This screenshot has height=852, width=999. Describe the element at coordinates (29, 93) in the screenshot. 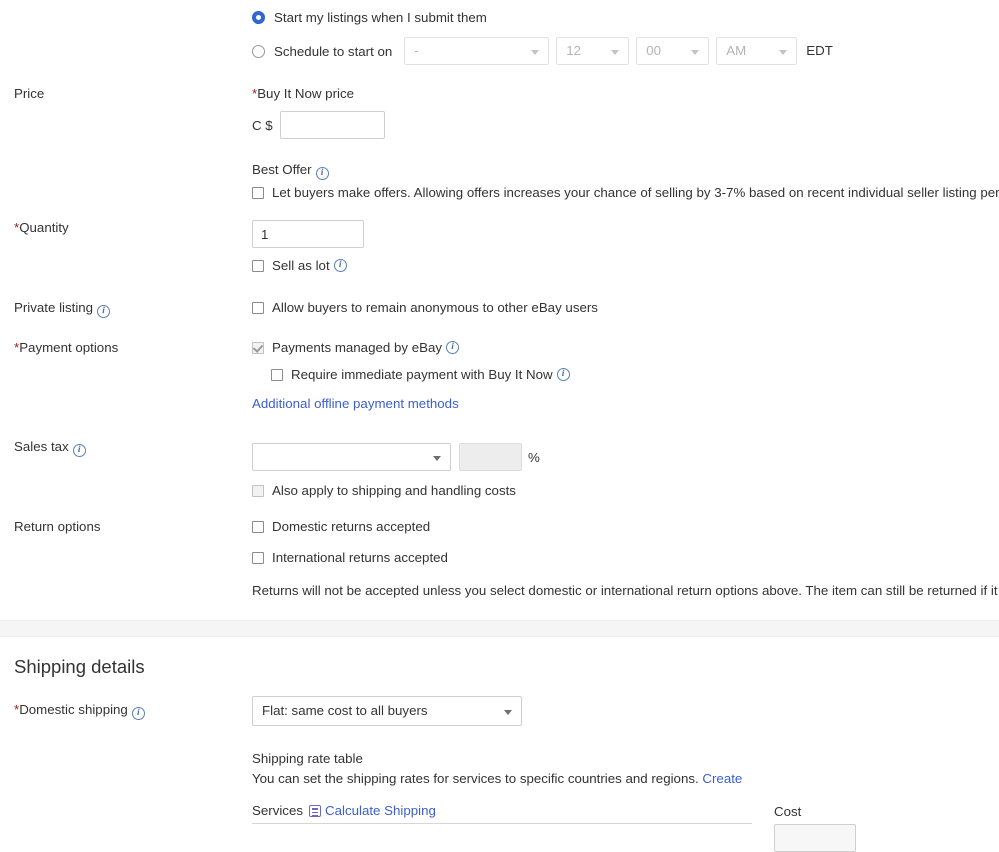

I see `price-label: Price` at that location.